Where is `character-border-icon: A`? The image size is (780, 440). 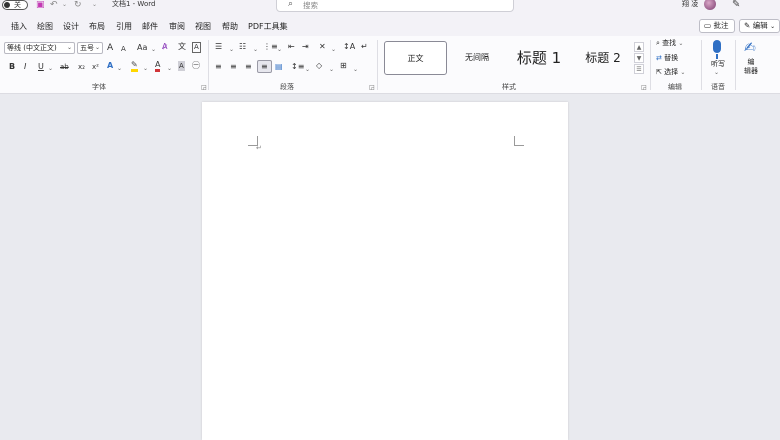 character-border-icon: A is located at coordinates (196, 47).